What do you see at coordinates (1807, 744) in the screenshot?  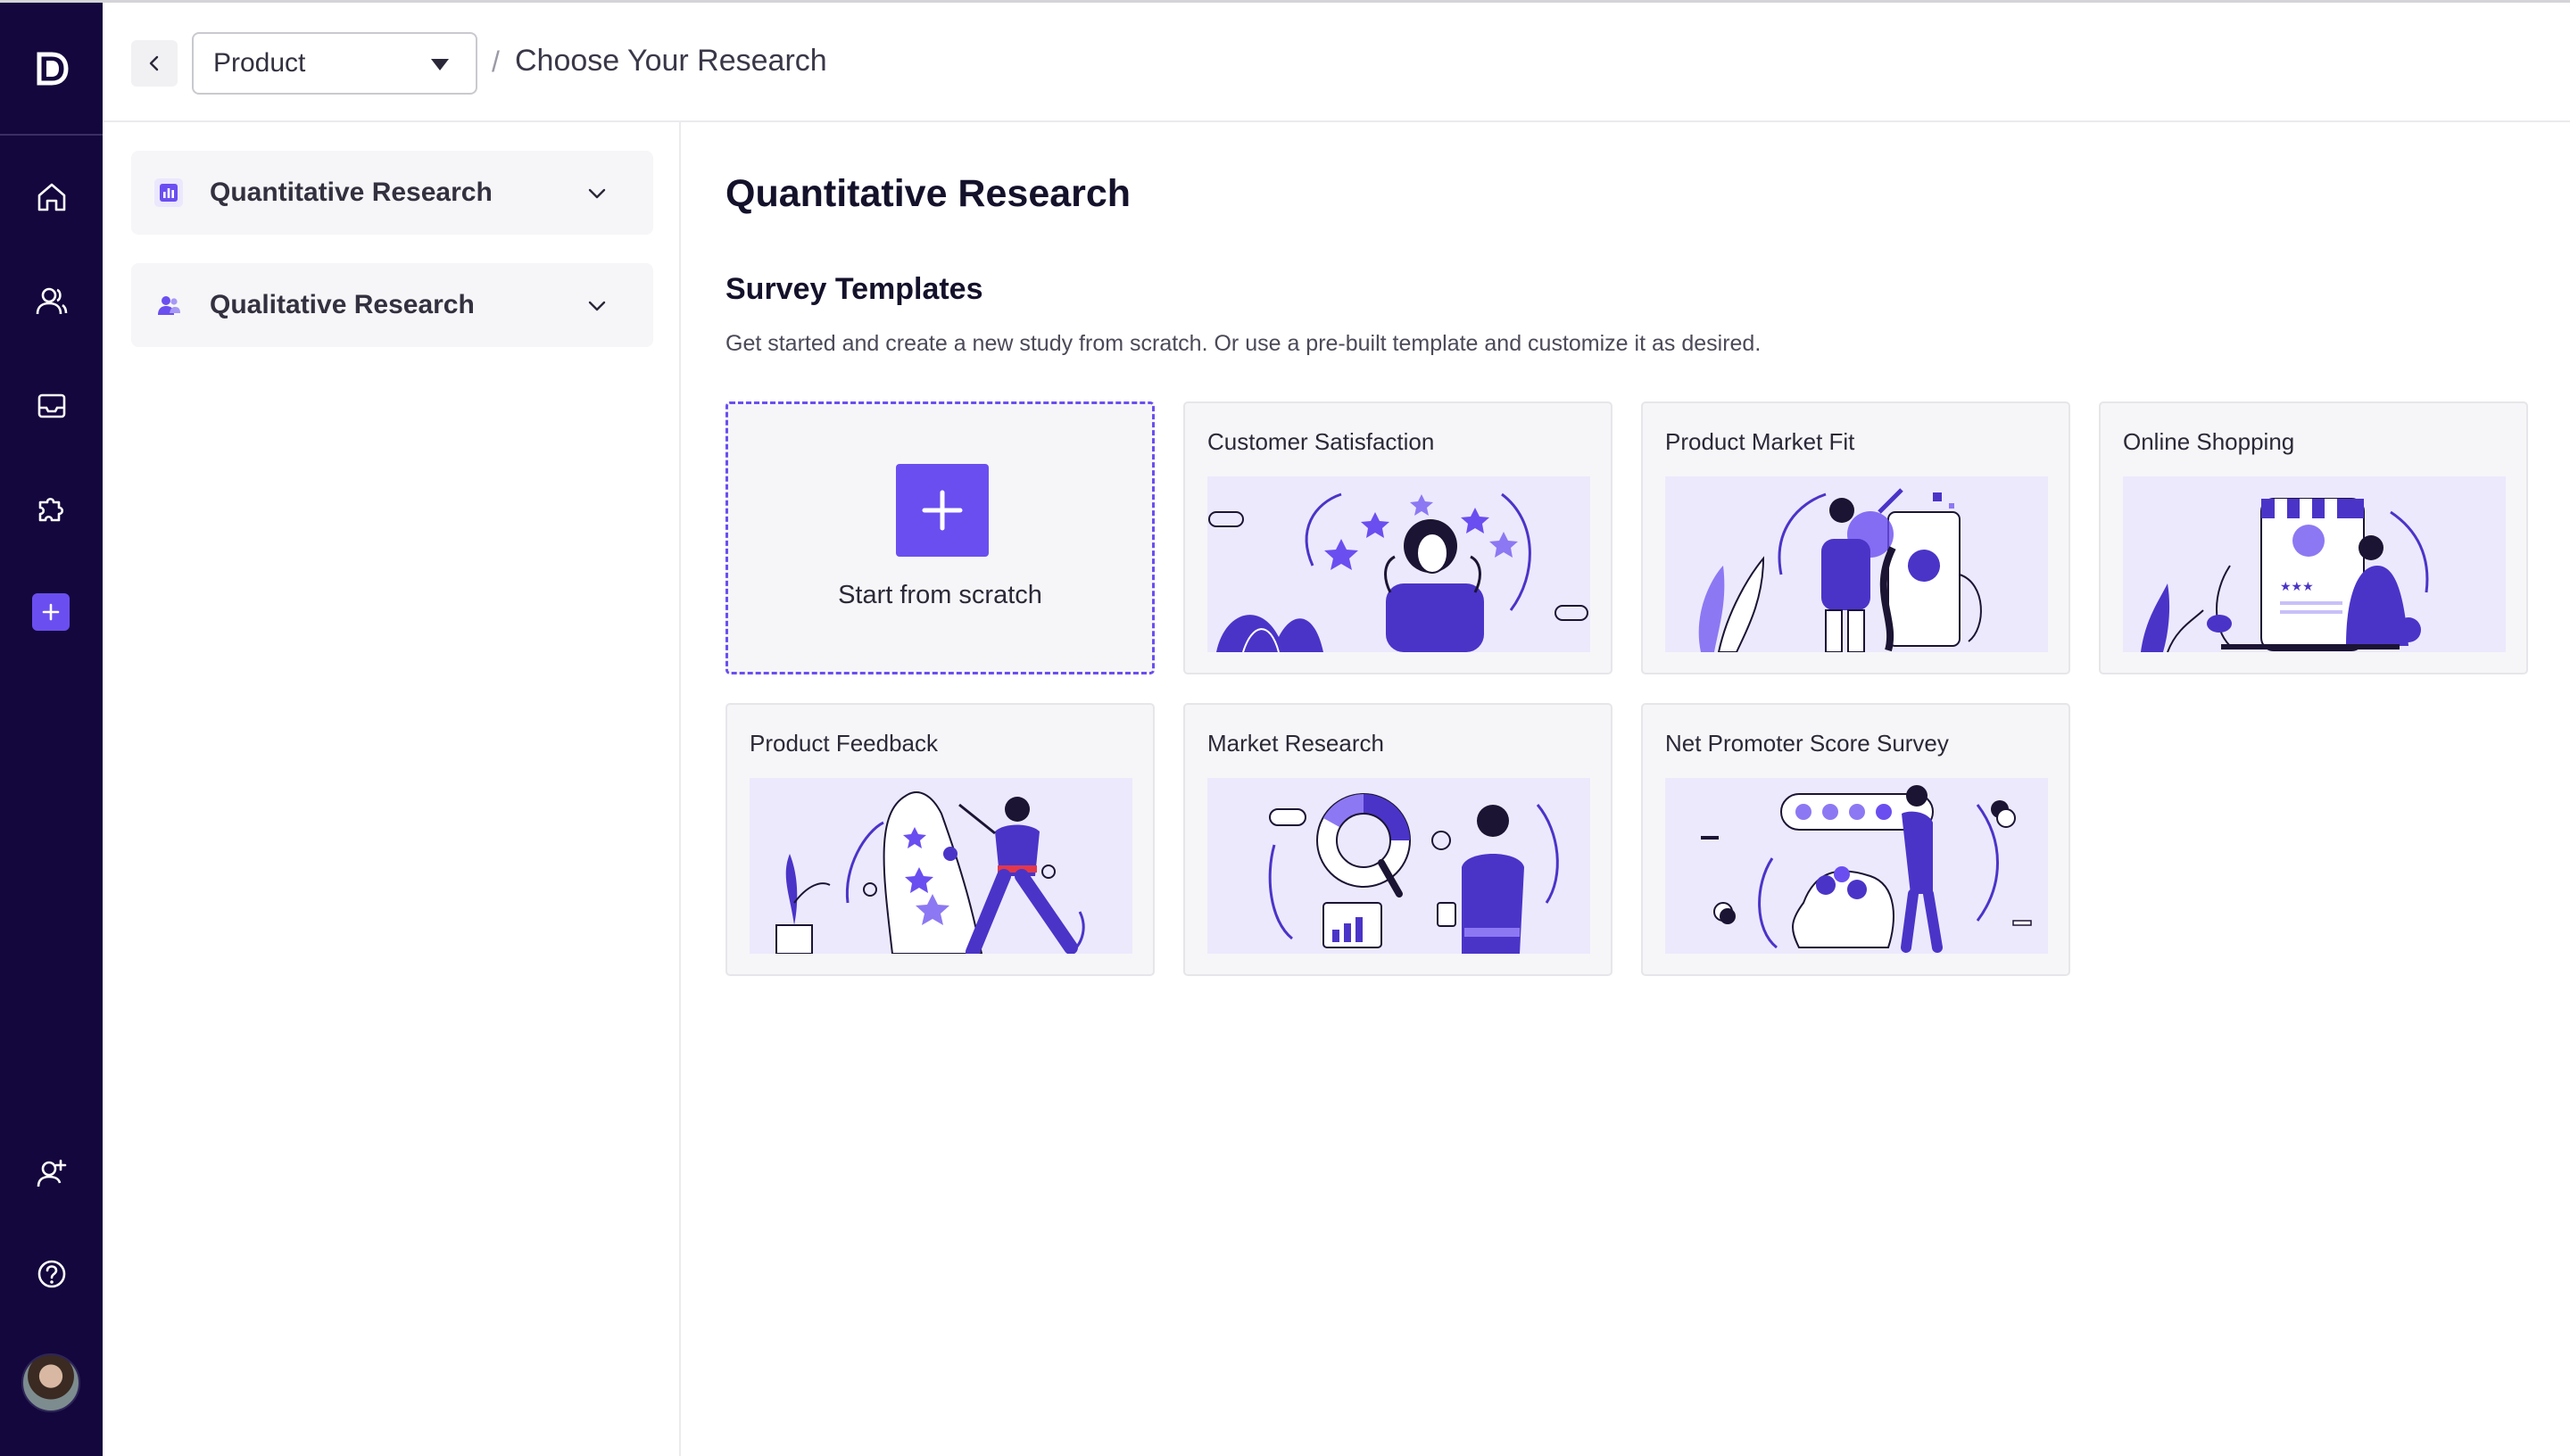 I see `template-card-title: Net Promoter Score Survey` at bounding box center [1807, 744].